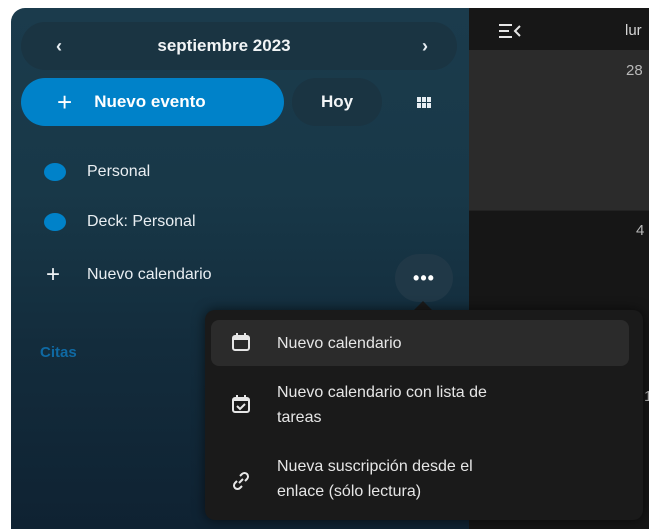 This screenshot has height=529, width=649. What do you see at coordinates (559, 29) in the screenshot?
I see `grid-header: lur` at bounding box center [559, 29].